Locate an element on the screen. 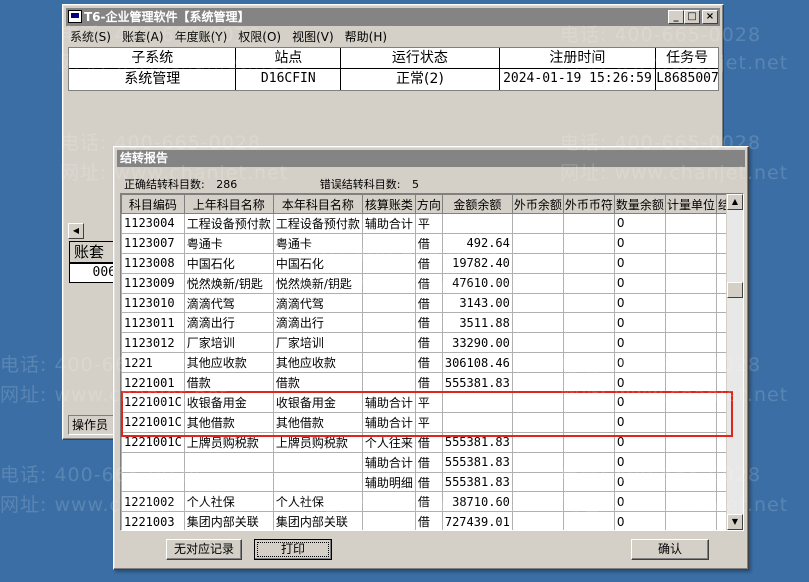  table-row: 1221001C其他借款其他借款辅助合计平0X is located at coordinates (432, 422).